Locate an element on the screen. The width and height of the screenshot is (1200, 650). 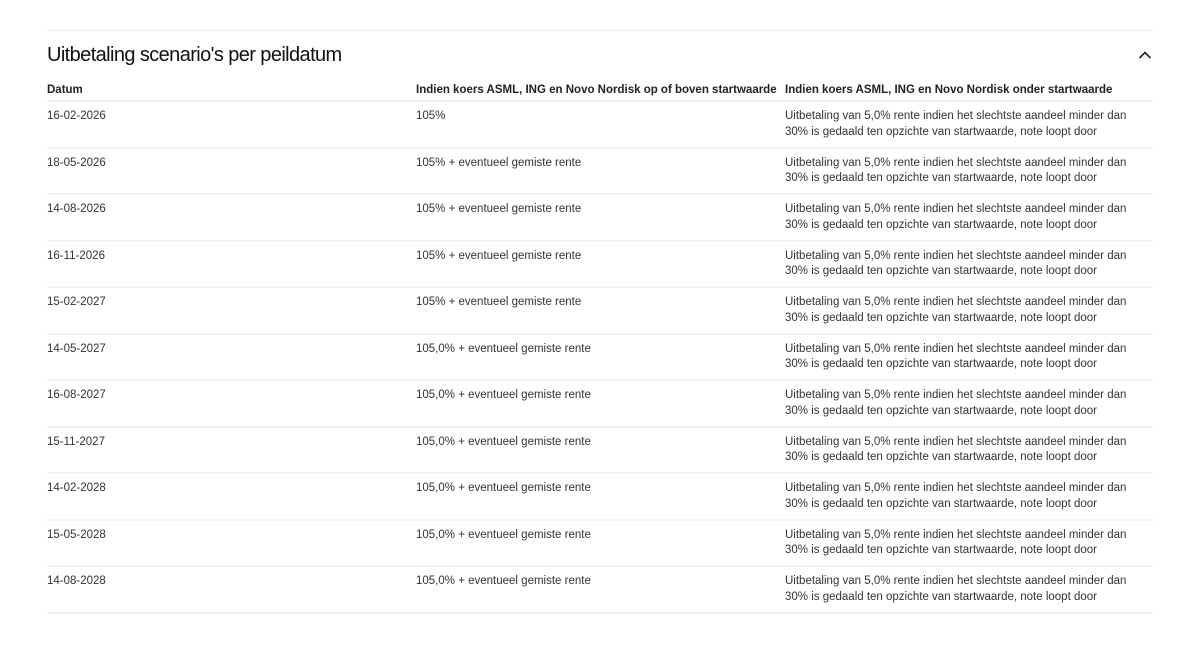
cell-date: 14-05-2027 is located at coordinates (76, 348).